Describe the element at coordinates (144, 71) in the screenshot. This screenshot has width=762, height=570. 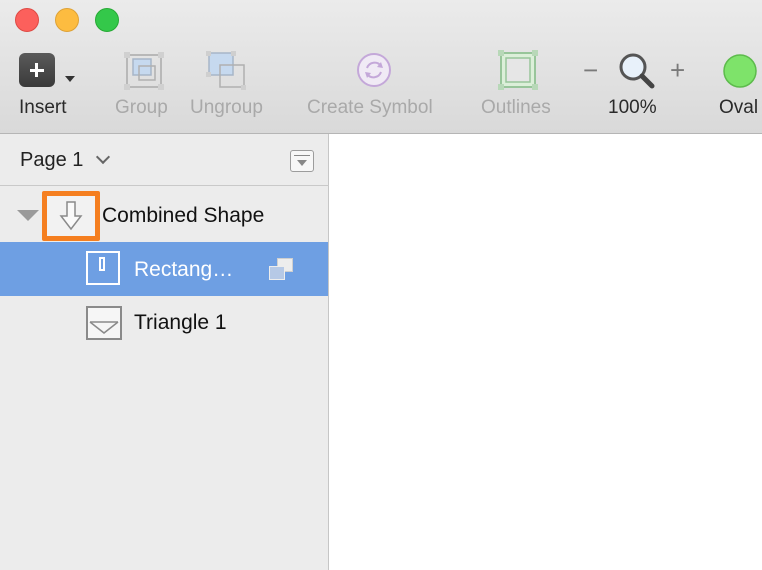
I see `group-icon` at that location.